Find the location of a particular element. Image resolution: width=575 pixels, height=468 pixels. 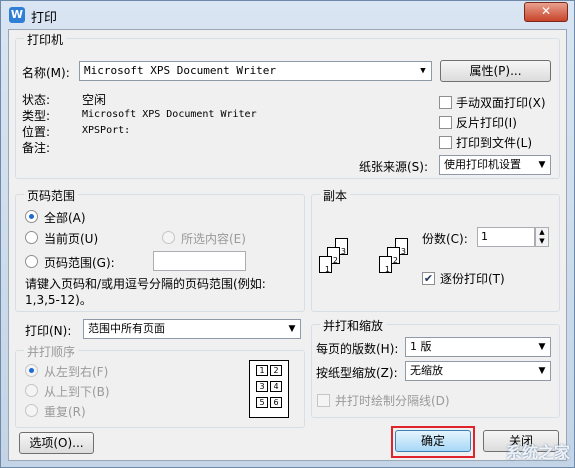

draw-borders-label: 并打时绘制分隔线(D) is located at coordinates (392, 400).